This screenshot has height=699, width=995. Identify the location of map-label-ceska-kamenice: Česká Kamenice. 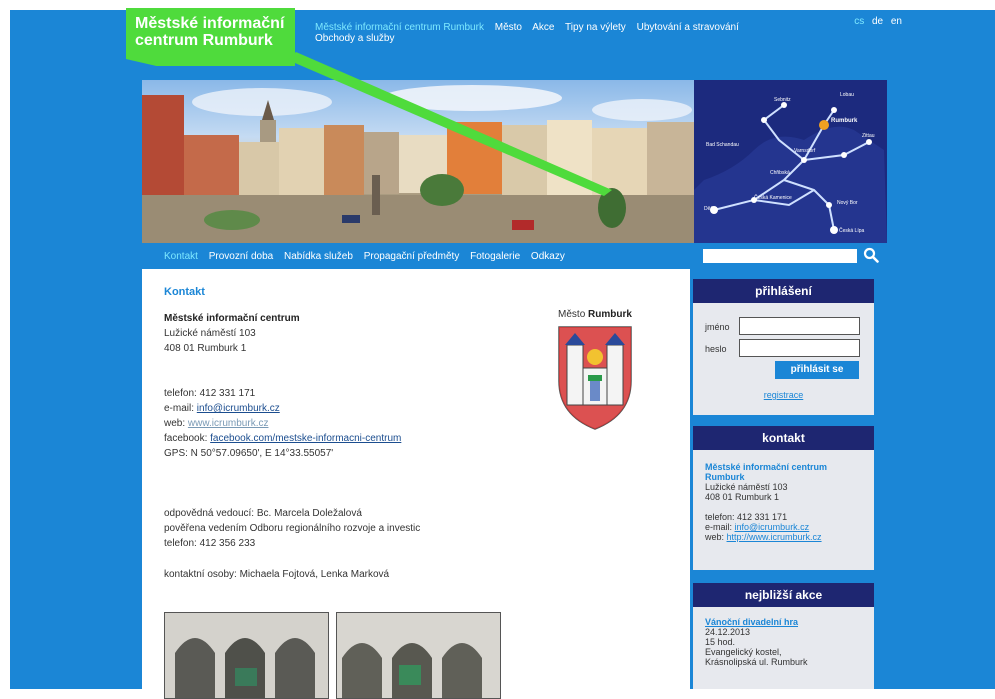
(773, 198).